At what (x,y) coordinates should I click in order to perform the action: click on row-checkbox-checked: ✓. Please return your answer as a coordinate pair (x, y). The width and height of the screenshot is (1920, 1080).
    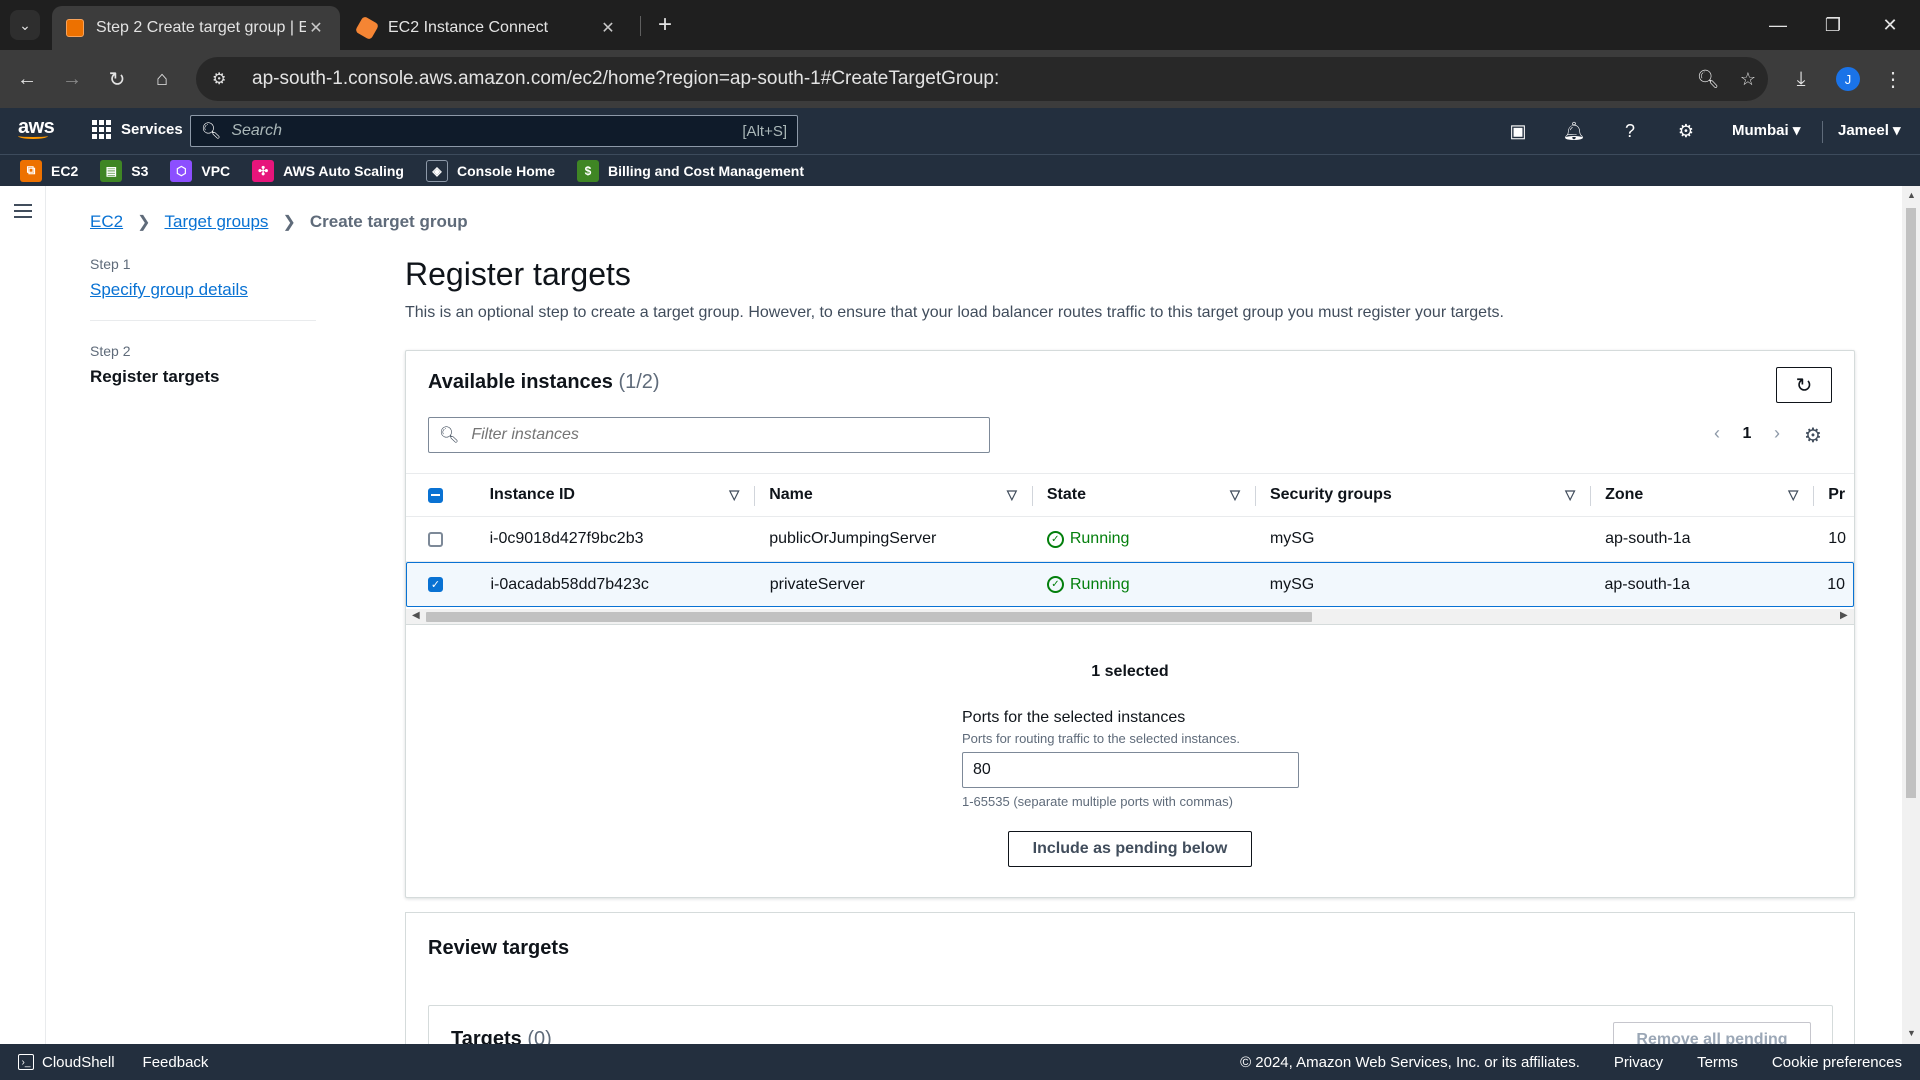
    Looking at the image, I should click on (435, 584).